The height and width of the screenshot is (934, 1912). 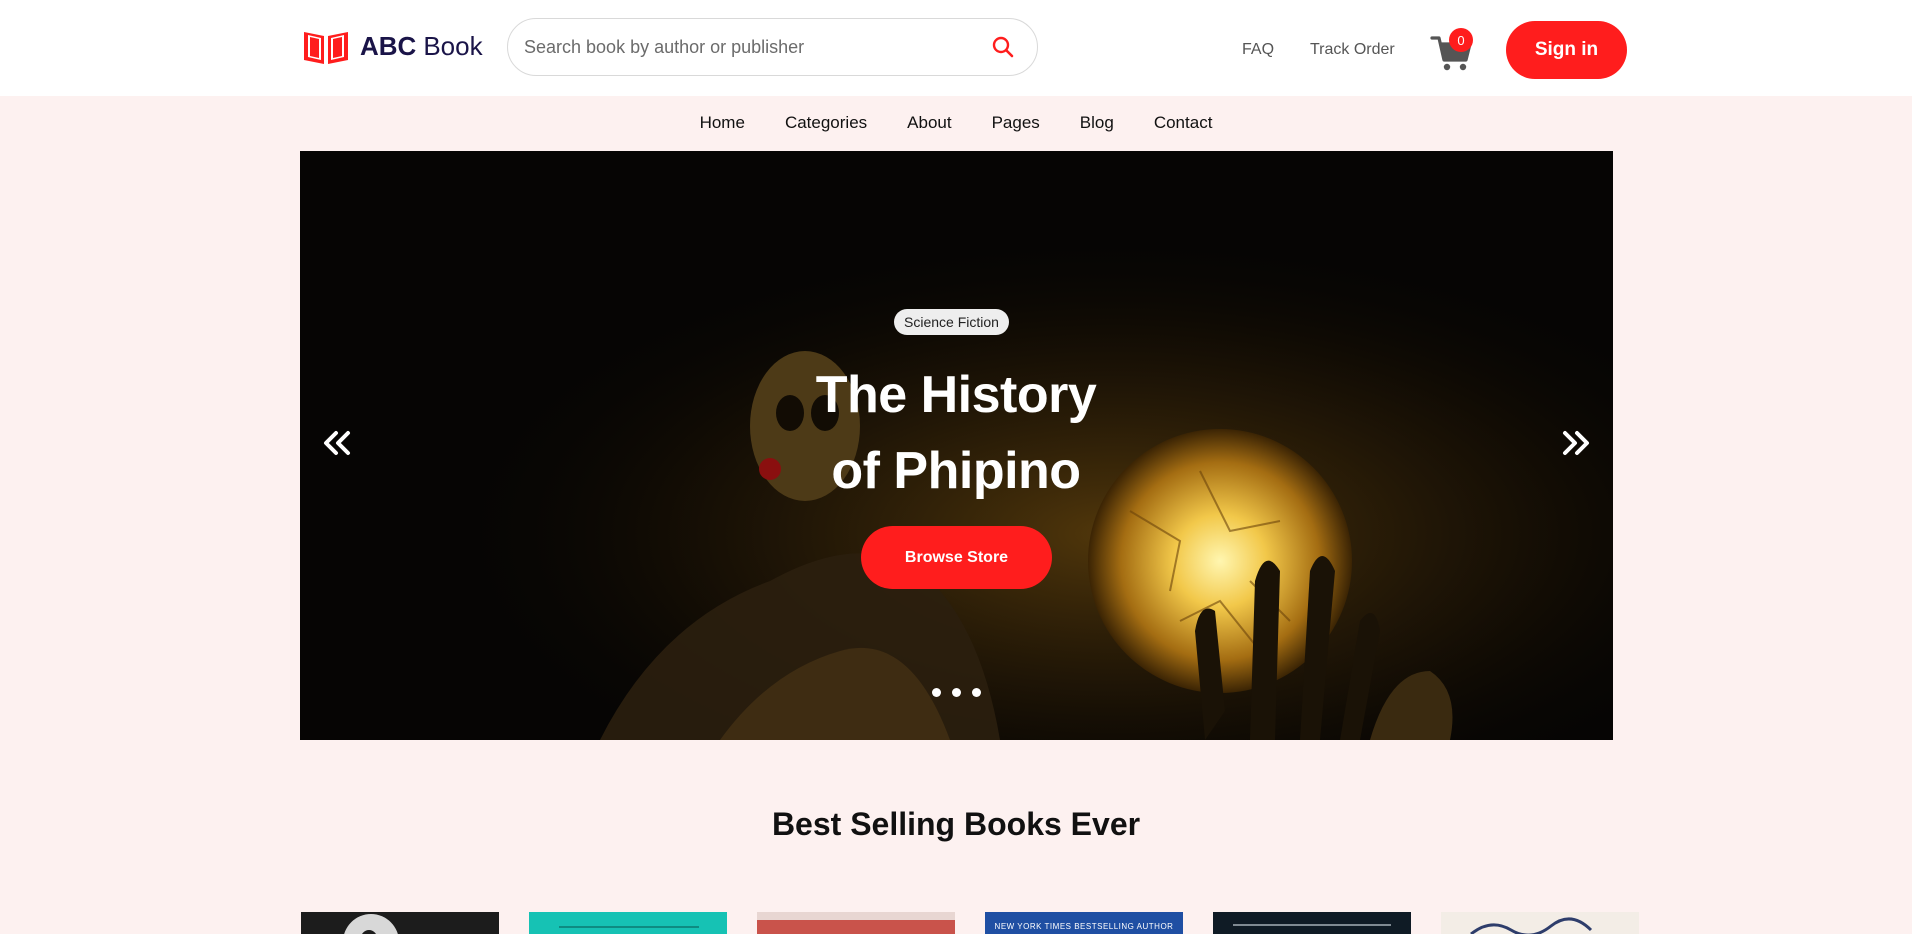 What do you see at coordinates (826, 123) in the screenshot?
I see `nav-item-categories: Categories` at bounding box center [826, 123].